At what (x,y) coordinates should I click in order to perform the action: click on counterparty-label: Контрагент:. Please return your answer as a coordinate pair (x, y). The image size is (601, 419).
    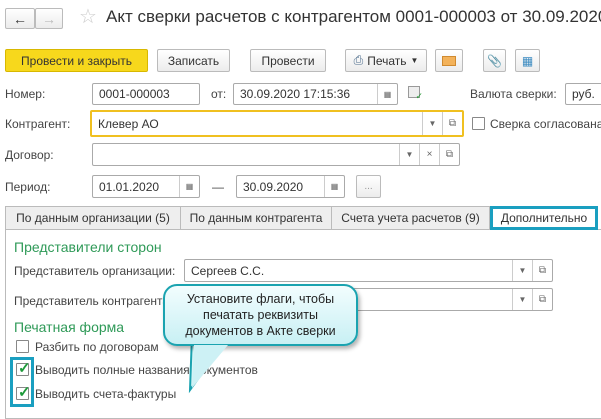
    Looking at the image, I should click on (38, 124).